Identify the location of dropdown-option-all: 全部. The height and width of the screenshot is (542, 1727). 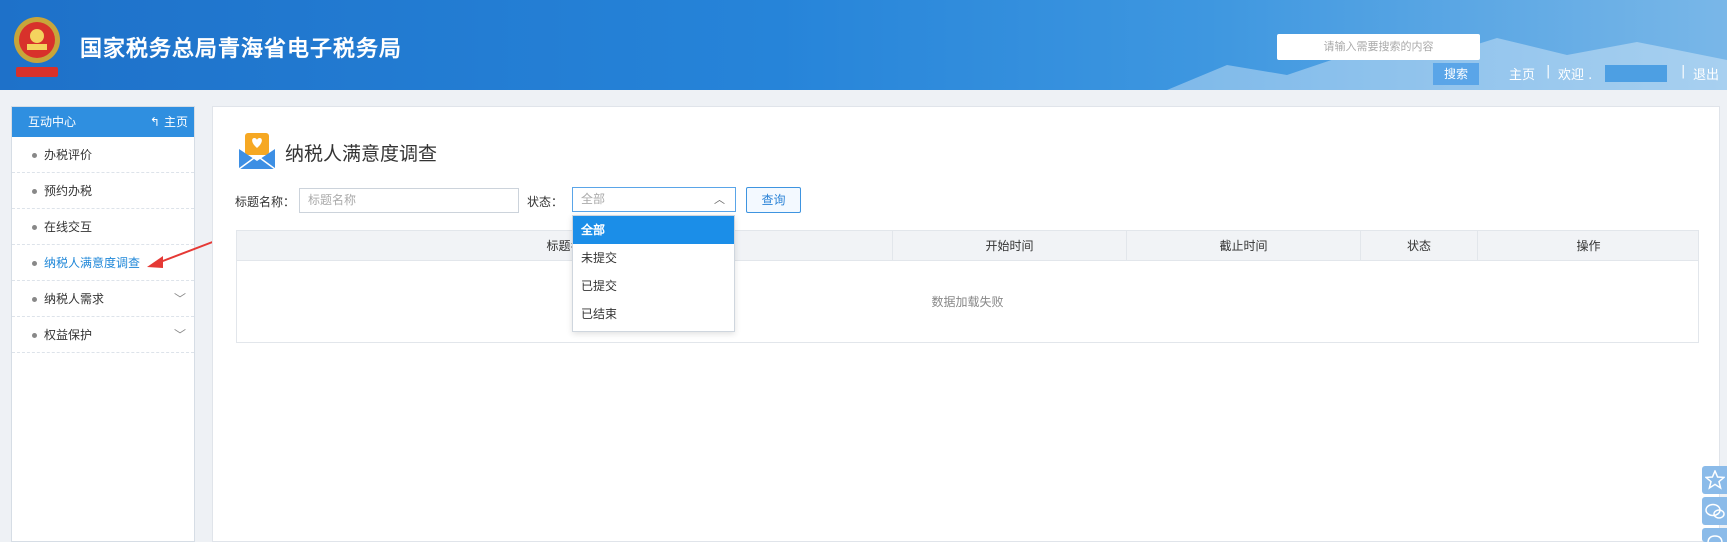
(653, 230).